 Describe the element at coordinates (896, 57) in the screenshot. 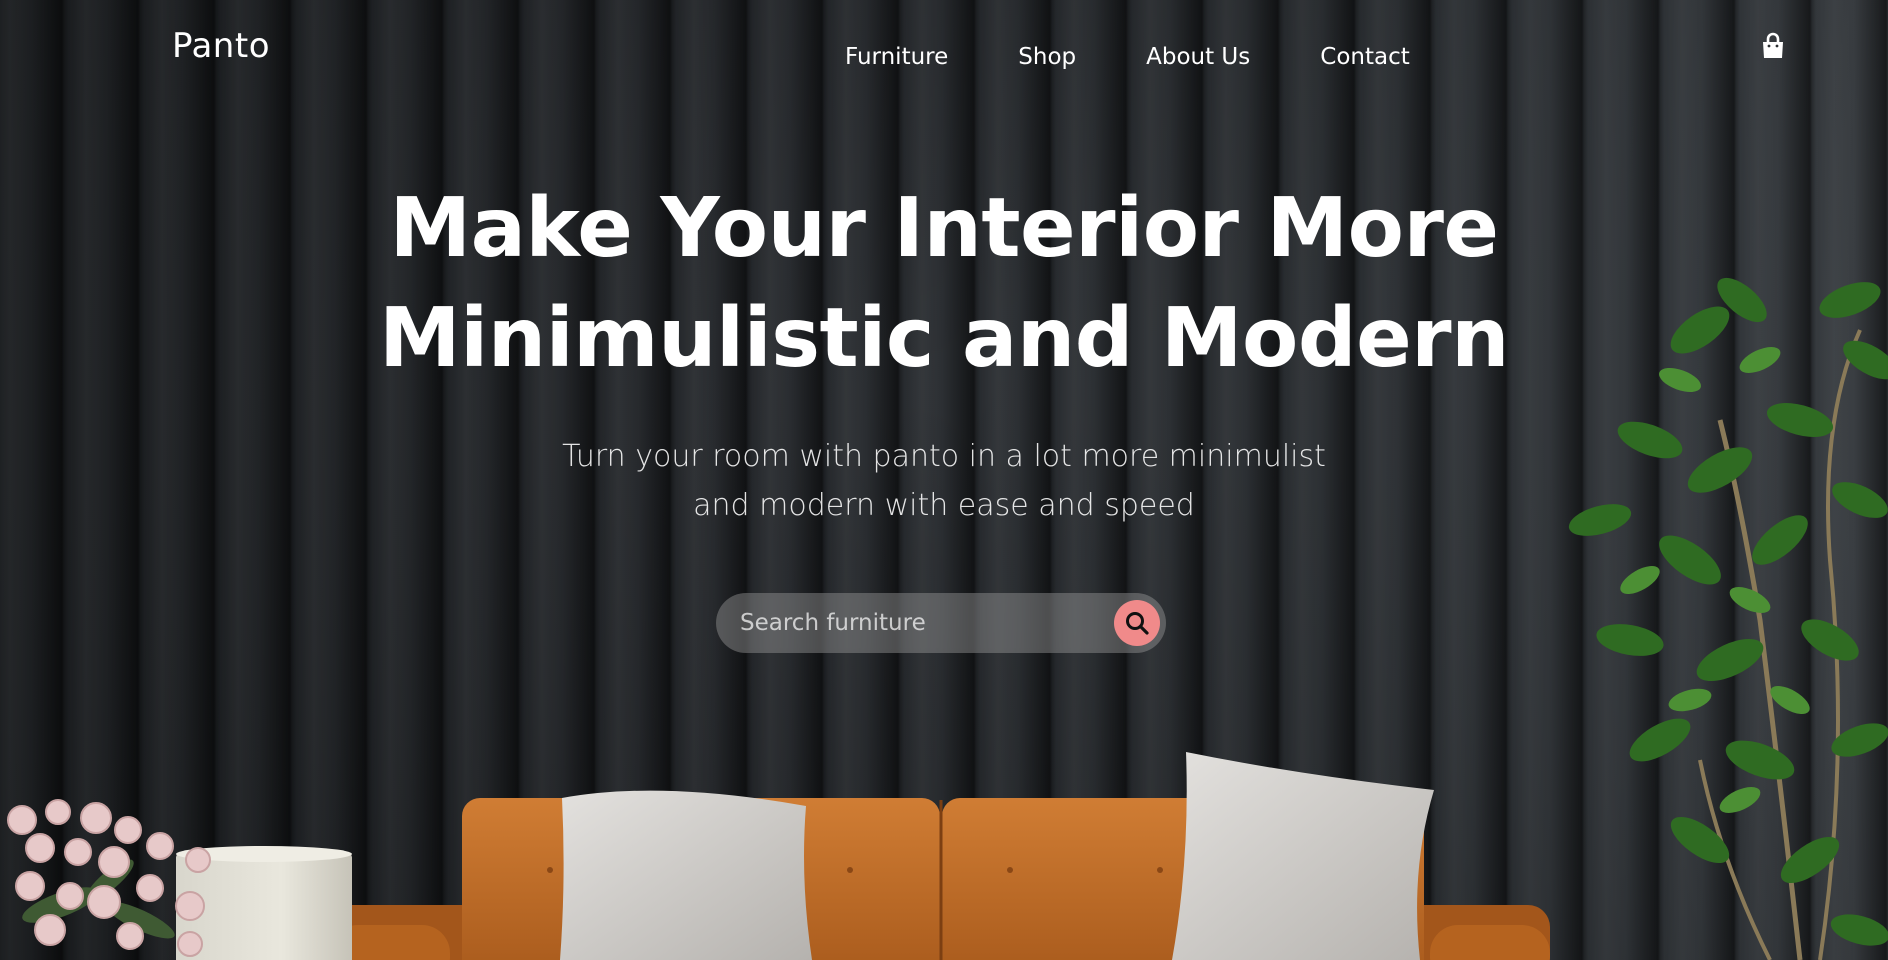

I see `nav-item-furniture: Furniture` at that location.